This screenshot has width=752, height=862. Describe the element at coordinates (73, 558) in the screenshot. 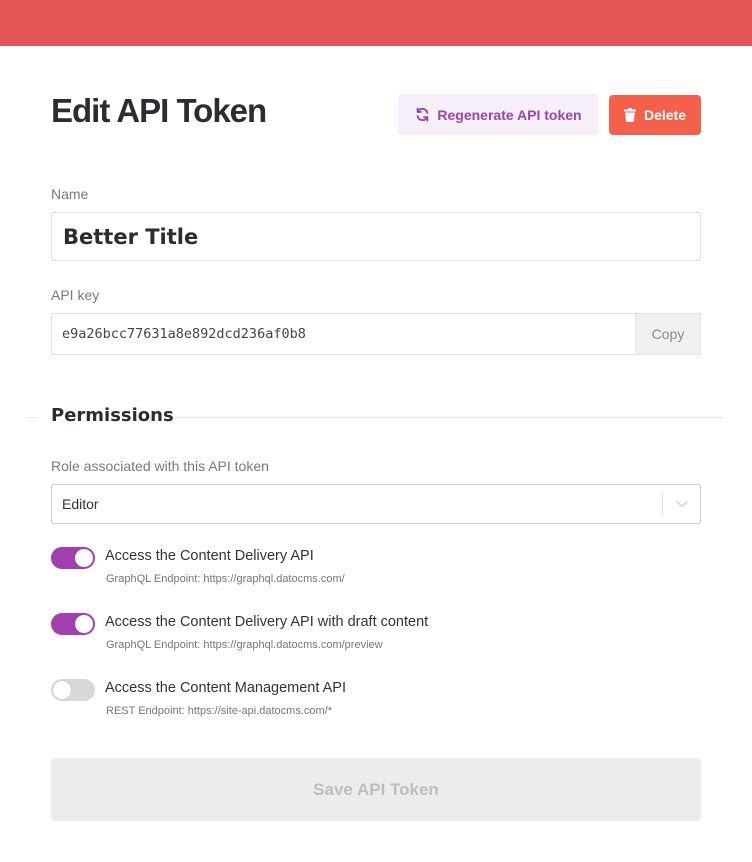

I see `content-delivery-toggle` at that location.